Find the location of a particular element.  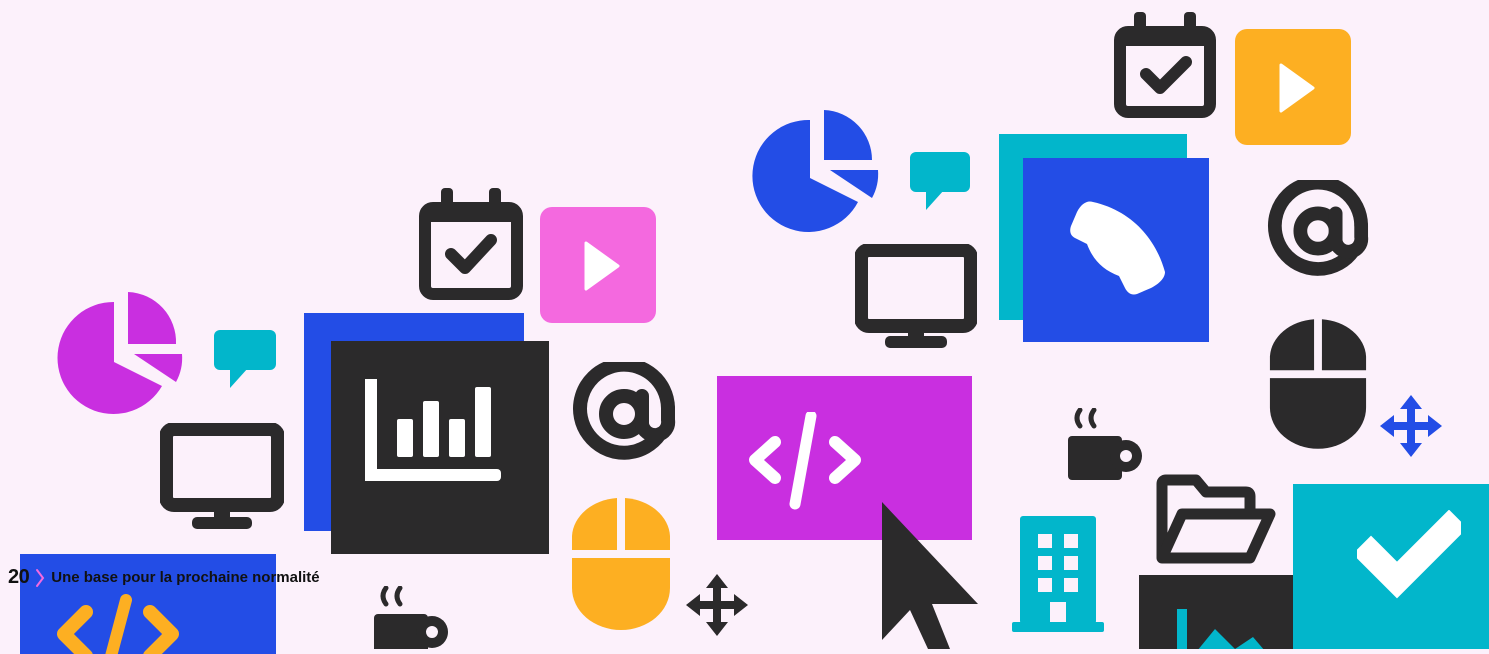

building-icon is located at coordinates (1058, 574).